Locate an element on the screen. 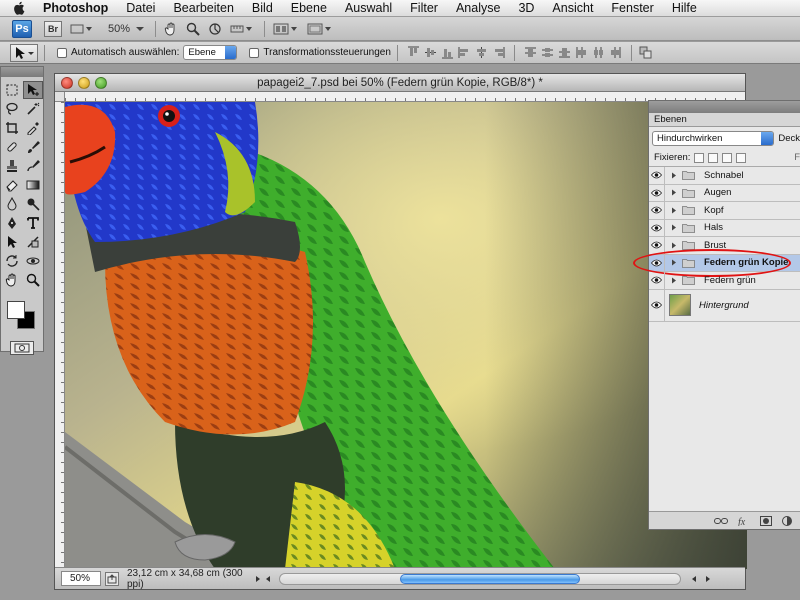 This screenshot has width=800, height=600. healing-brush-tool-icon is located at coordinates (12, 147).